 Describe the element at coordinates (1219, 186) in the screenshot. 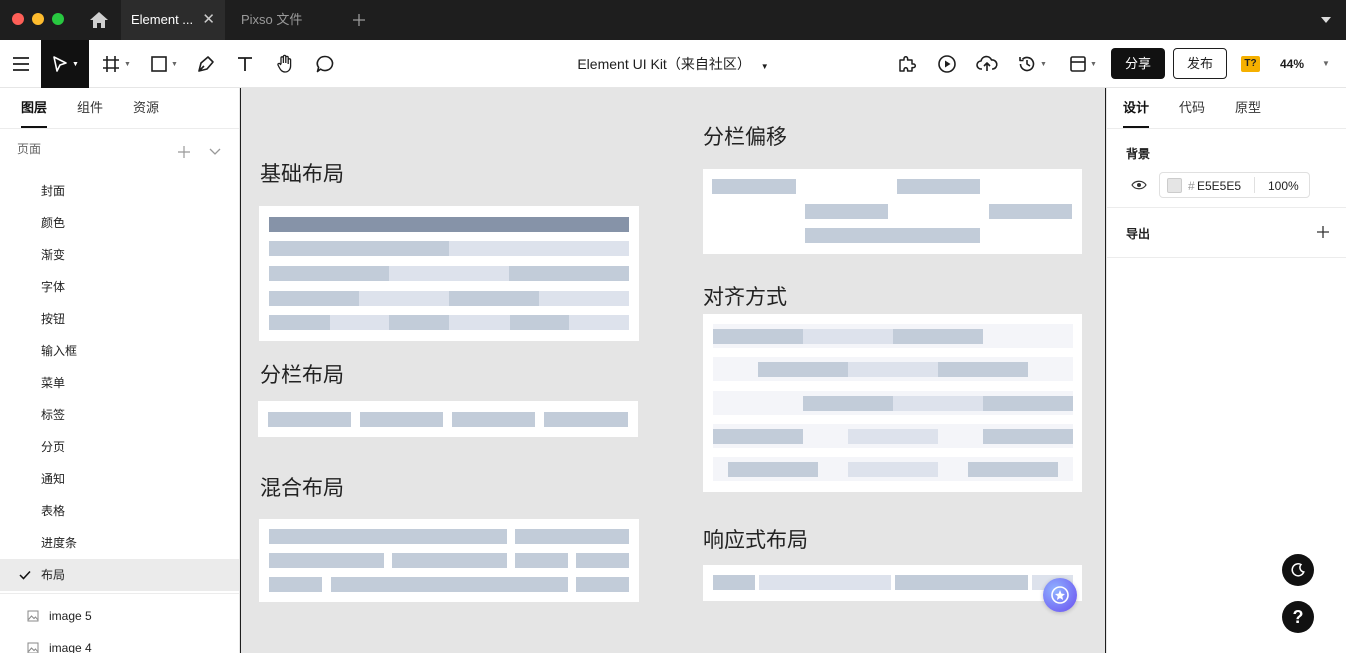

I see `background-hex-value: E5E5E5` at that location.